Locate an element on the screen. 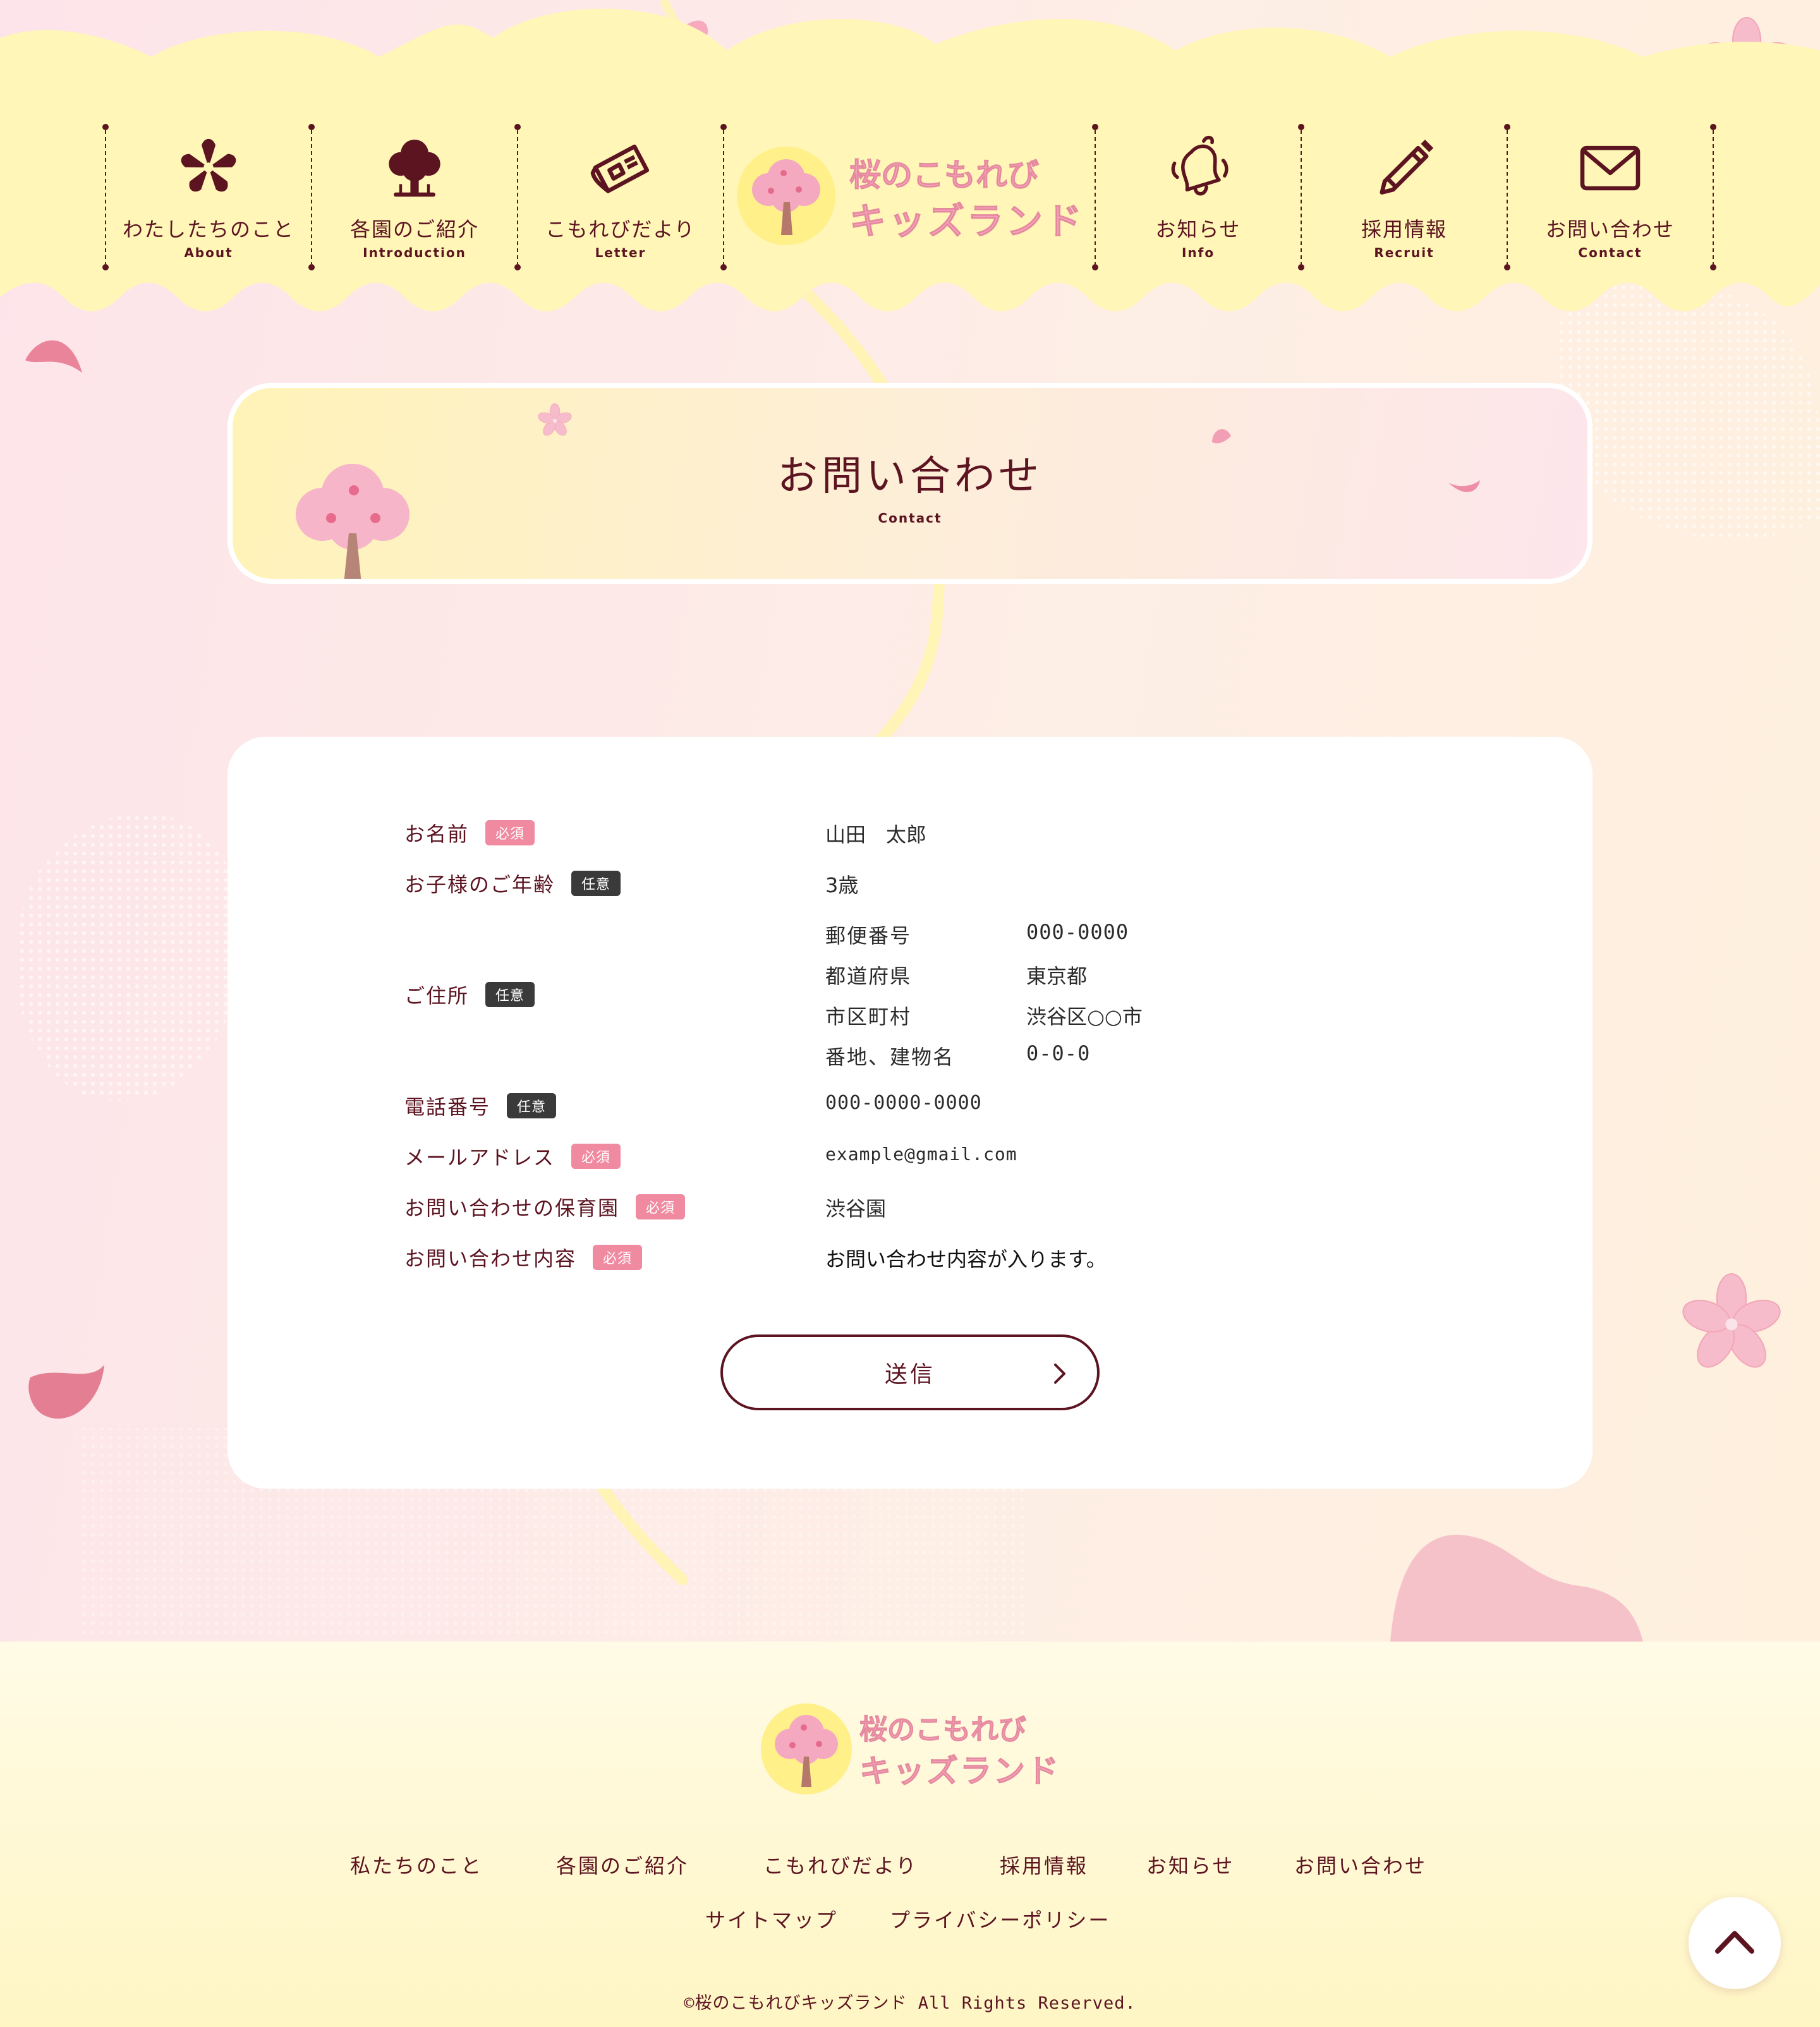 The height and width of the screenshot is (2027, 1820). footer-link-introduction: 各園のご紹介 is located at coordinates (622, 1864).